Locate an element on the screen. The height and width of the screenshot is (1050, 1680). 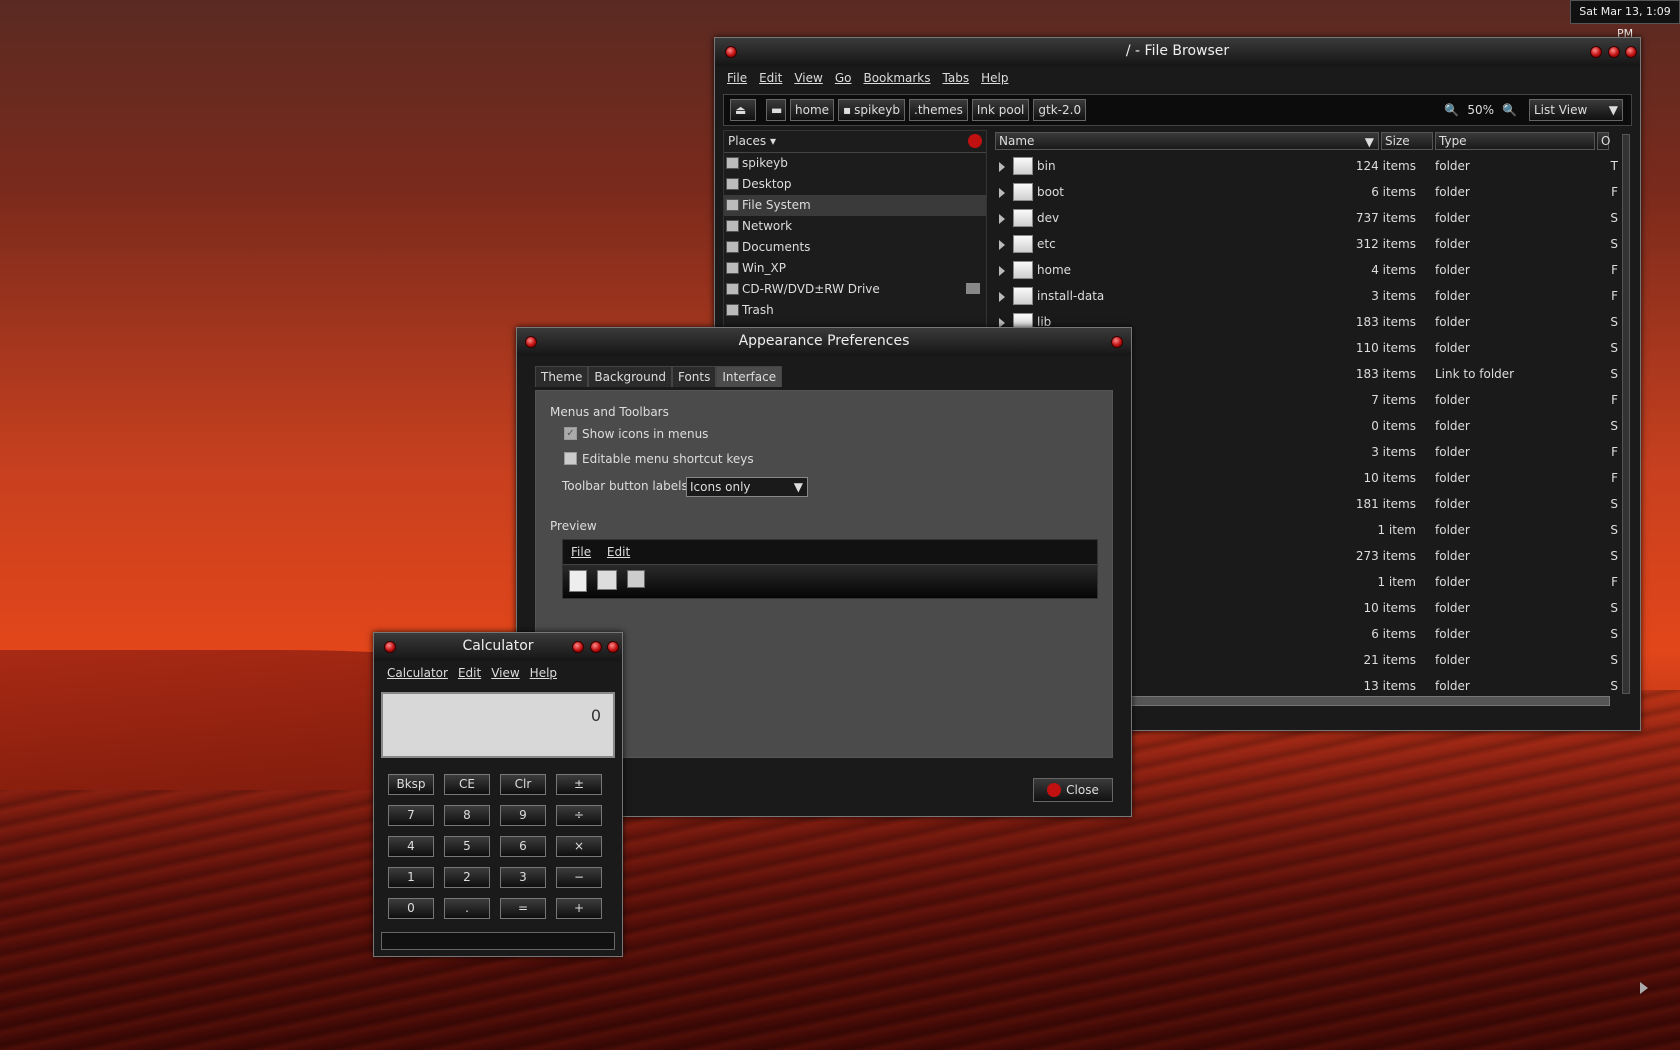
calculator-titlebar: Calculator is located at coordinates (498, 647).